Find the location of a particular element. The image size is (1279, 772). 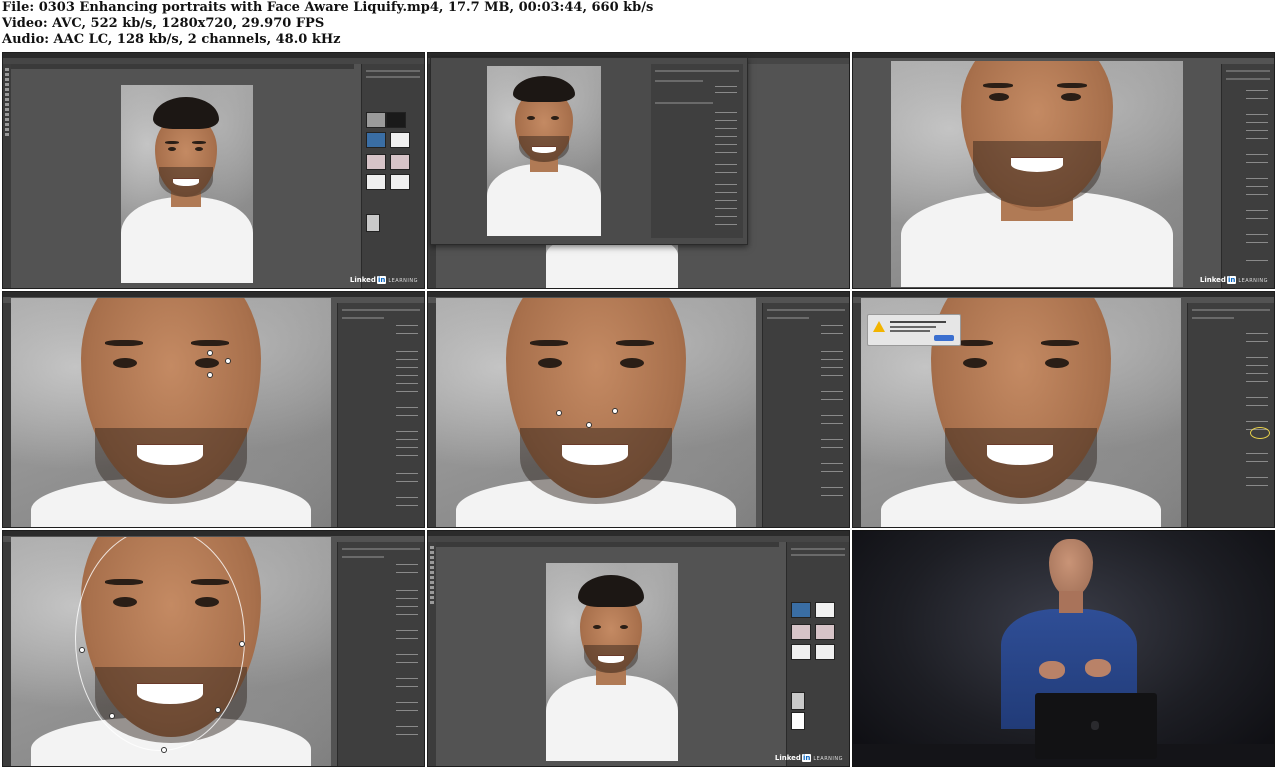

thumbnail-1: Linked in LEARNING is located at coordinates (213, 170).